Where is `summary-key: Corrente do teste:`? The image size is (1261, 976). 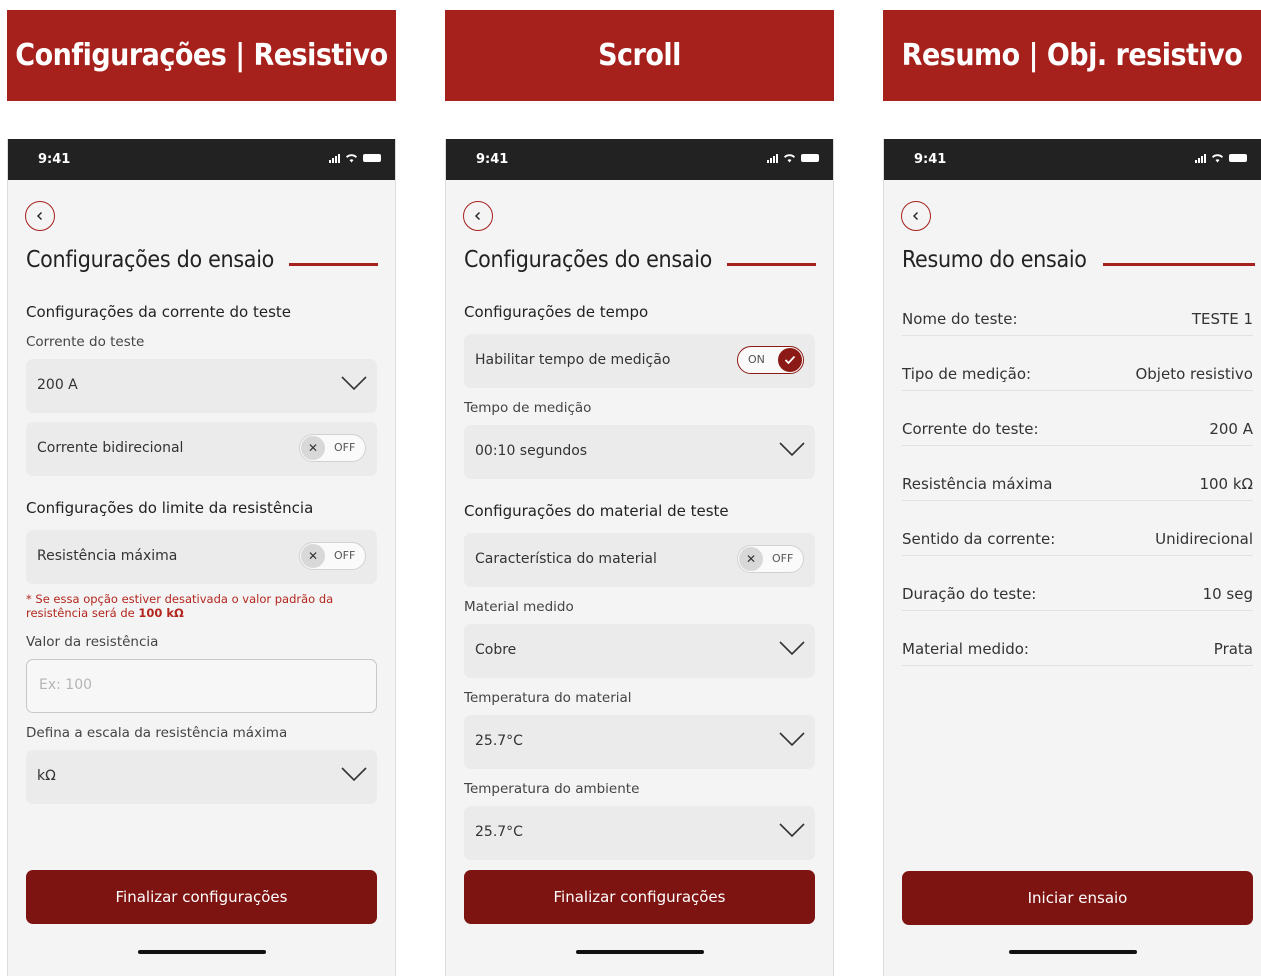
summary-key: Corrente do teste: is located at coordinates (970, 429).